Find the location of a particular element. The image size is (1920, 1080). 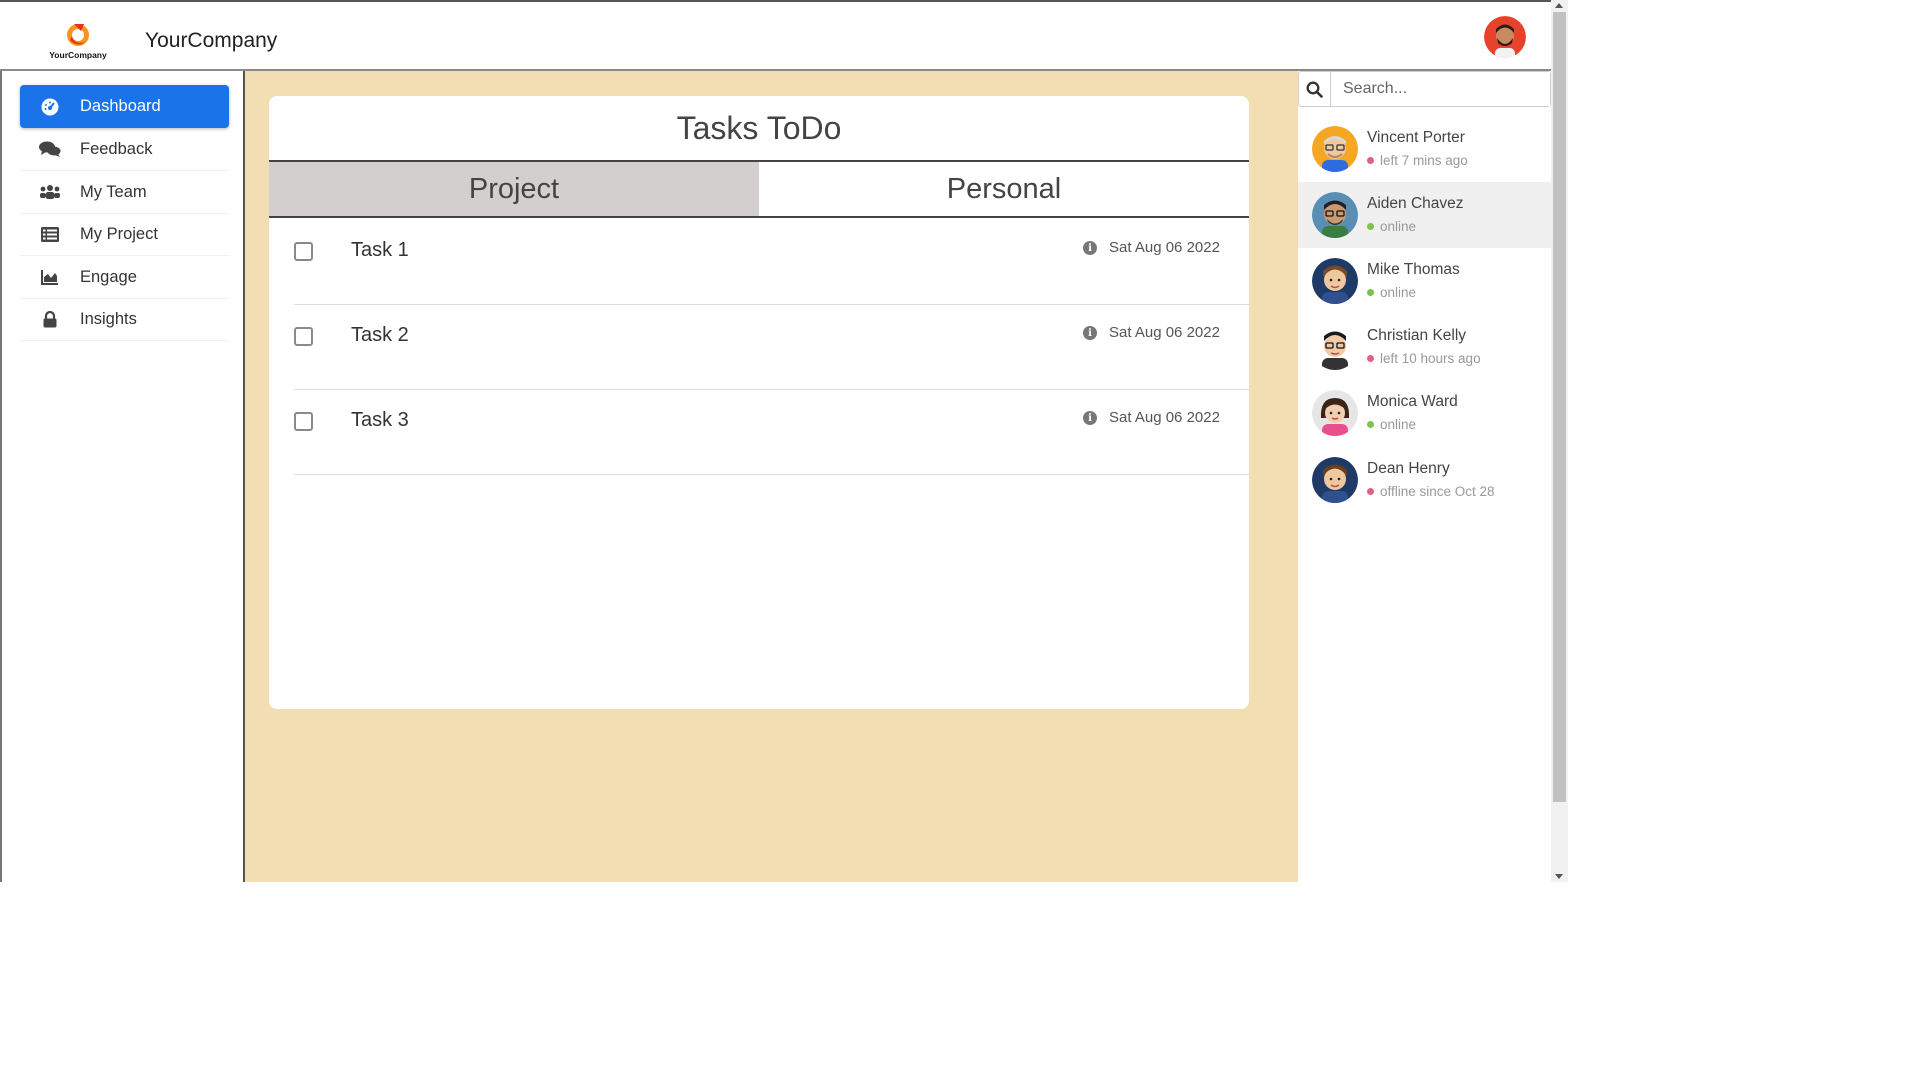

sidebar-item-label: Insights is located at coordinates (108, 318).